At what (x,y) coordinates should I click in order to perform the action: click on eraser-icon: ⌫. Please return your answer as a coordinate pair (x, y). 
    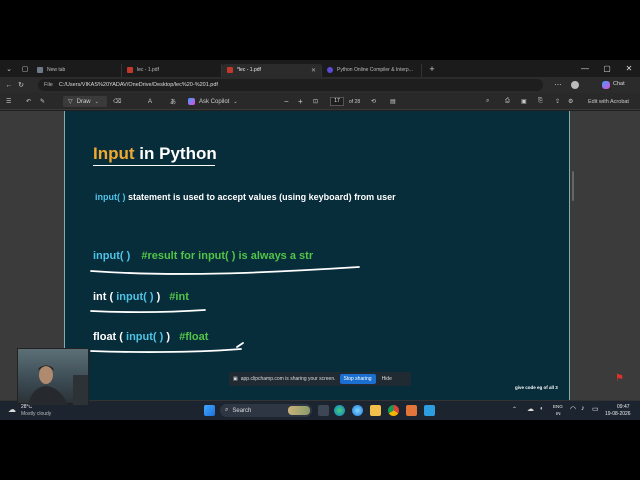
    Looking at the image, I should click on (117, 101).